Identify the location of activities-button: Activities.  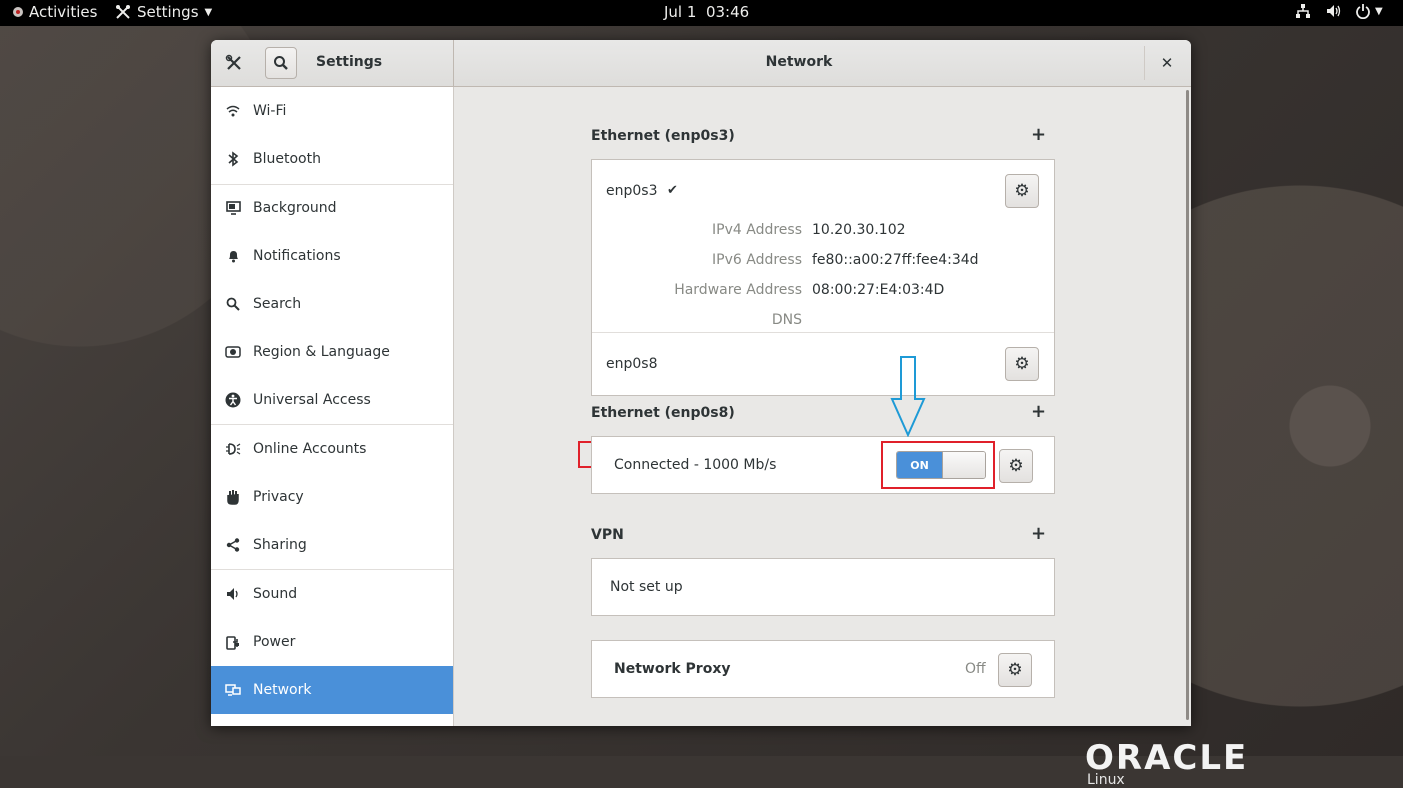
(55, 12).